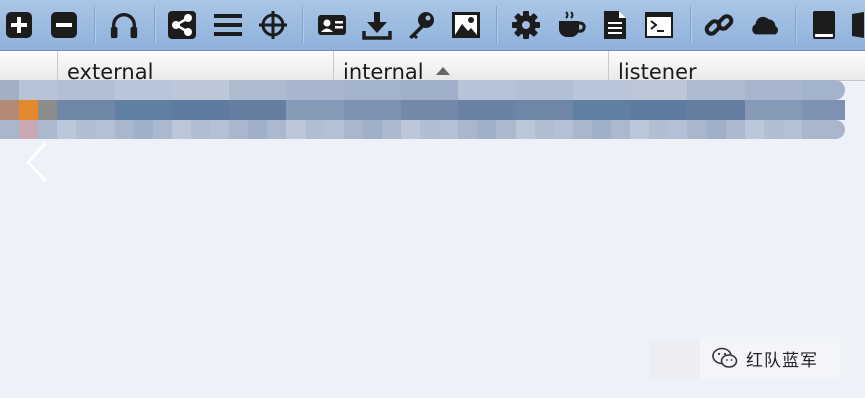 The height and width of the screenshot is (398, 865). Describe the element at coordinates (332, 25) in the screenshot. I see `id-card-icon` at that location.